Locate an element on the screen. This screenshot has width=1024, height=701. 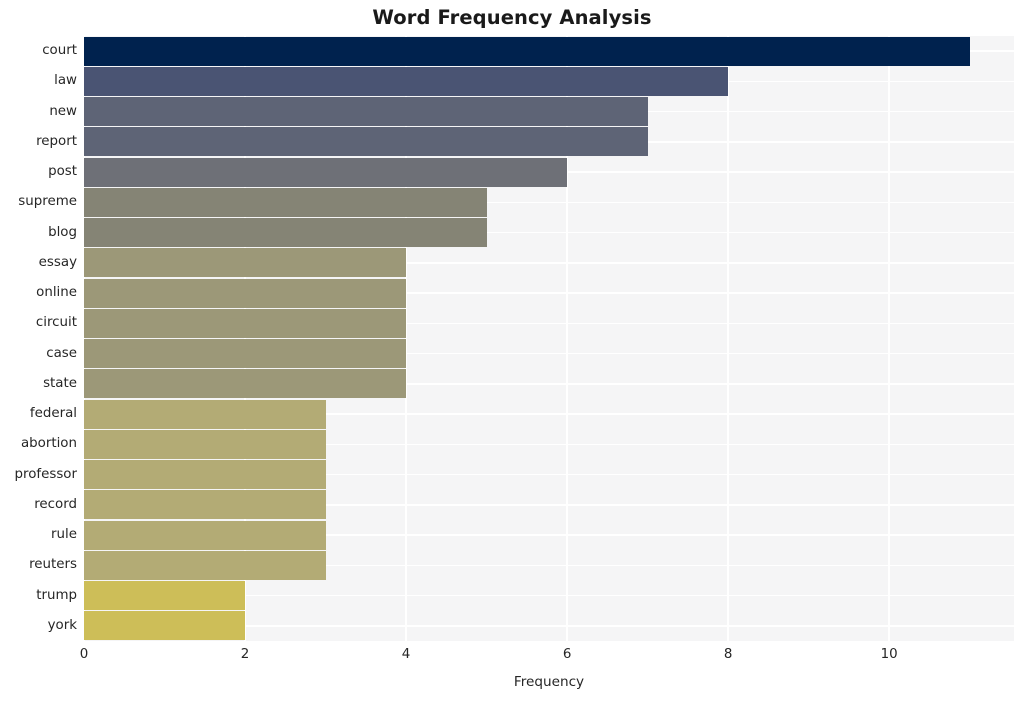
x-tick-label: 4 is located at coordinates (406, 654).